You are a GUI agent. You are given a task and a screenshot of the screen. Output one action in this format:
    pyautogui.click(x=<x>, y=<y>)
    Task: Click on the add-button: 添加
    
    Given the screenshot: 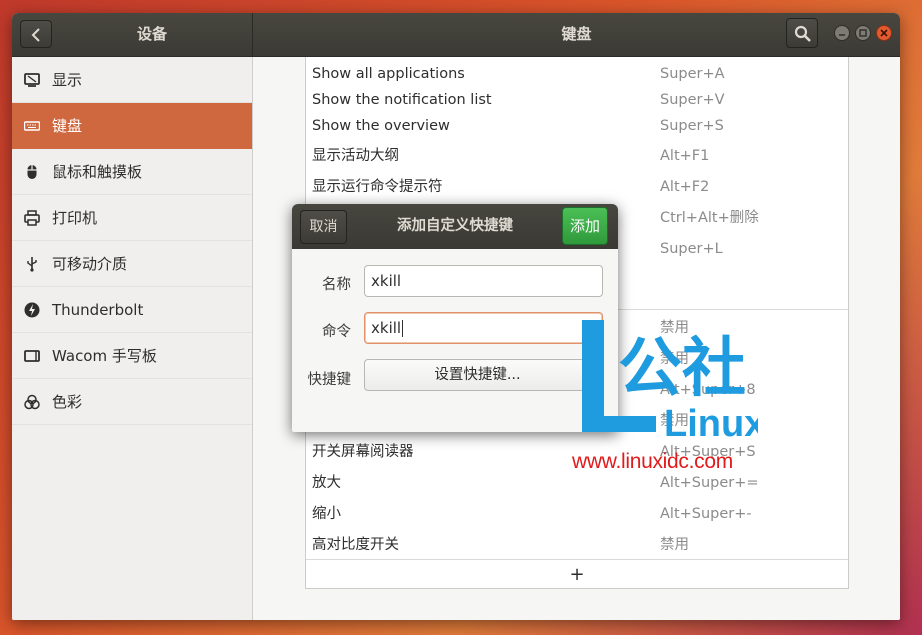 What is the action you would take?
    pyautogui.click(x=585, y=226)
    